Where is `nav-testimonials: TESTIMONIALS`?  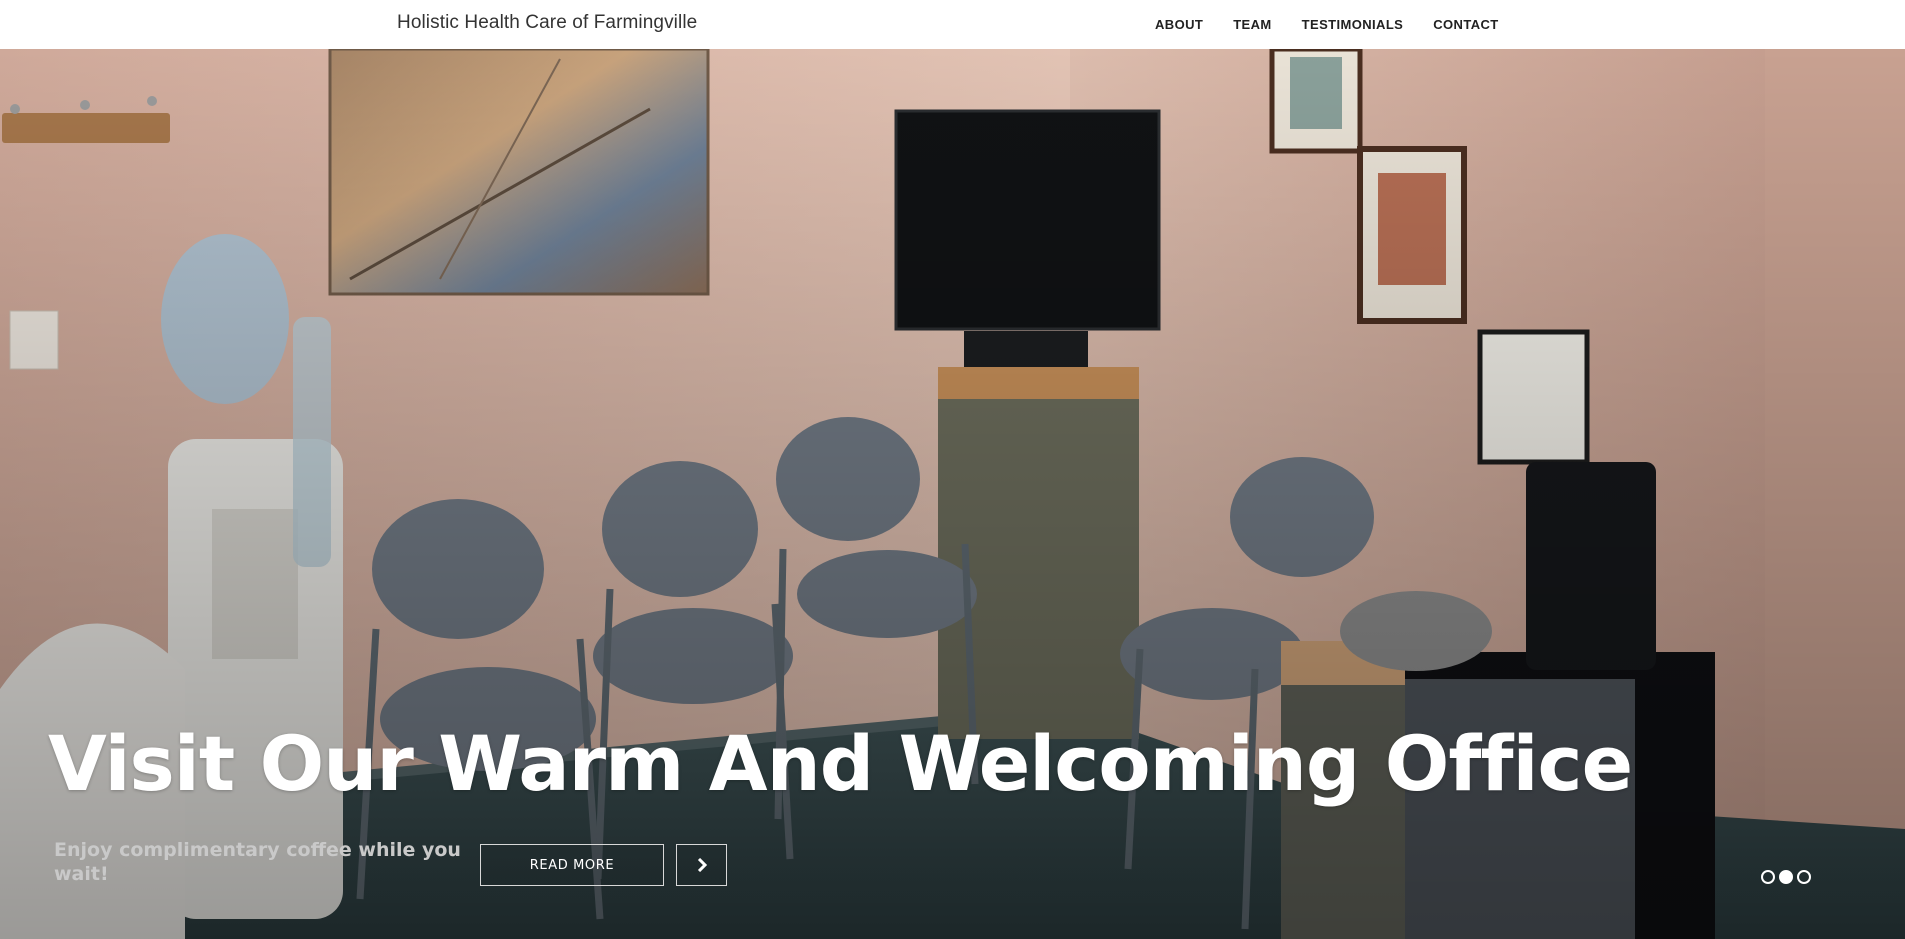 nav-testimonials: TESTIMONIALS is located at coordinates (1353, 24).